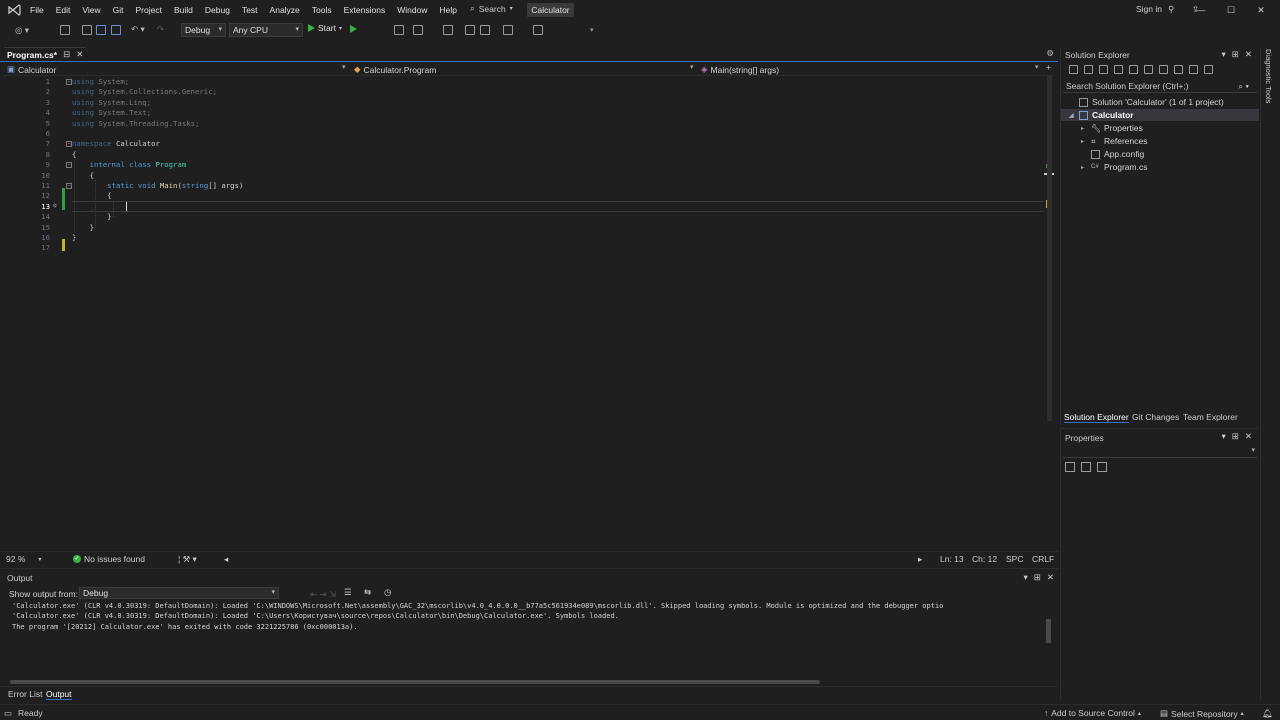  I want to click on brush-menu: ¦ ⚒ ▾, so click(187, 559).